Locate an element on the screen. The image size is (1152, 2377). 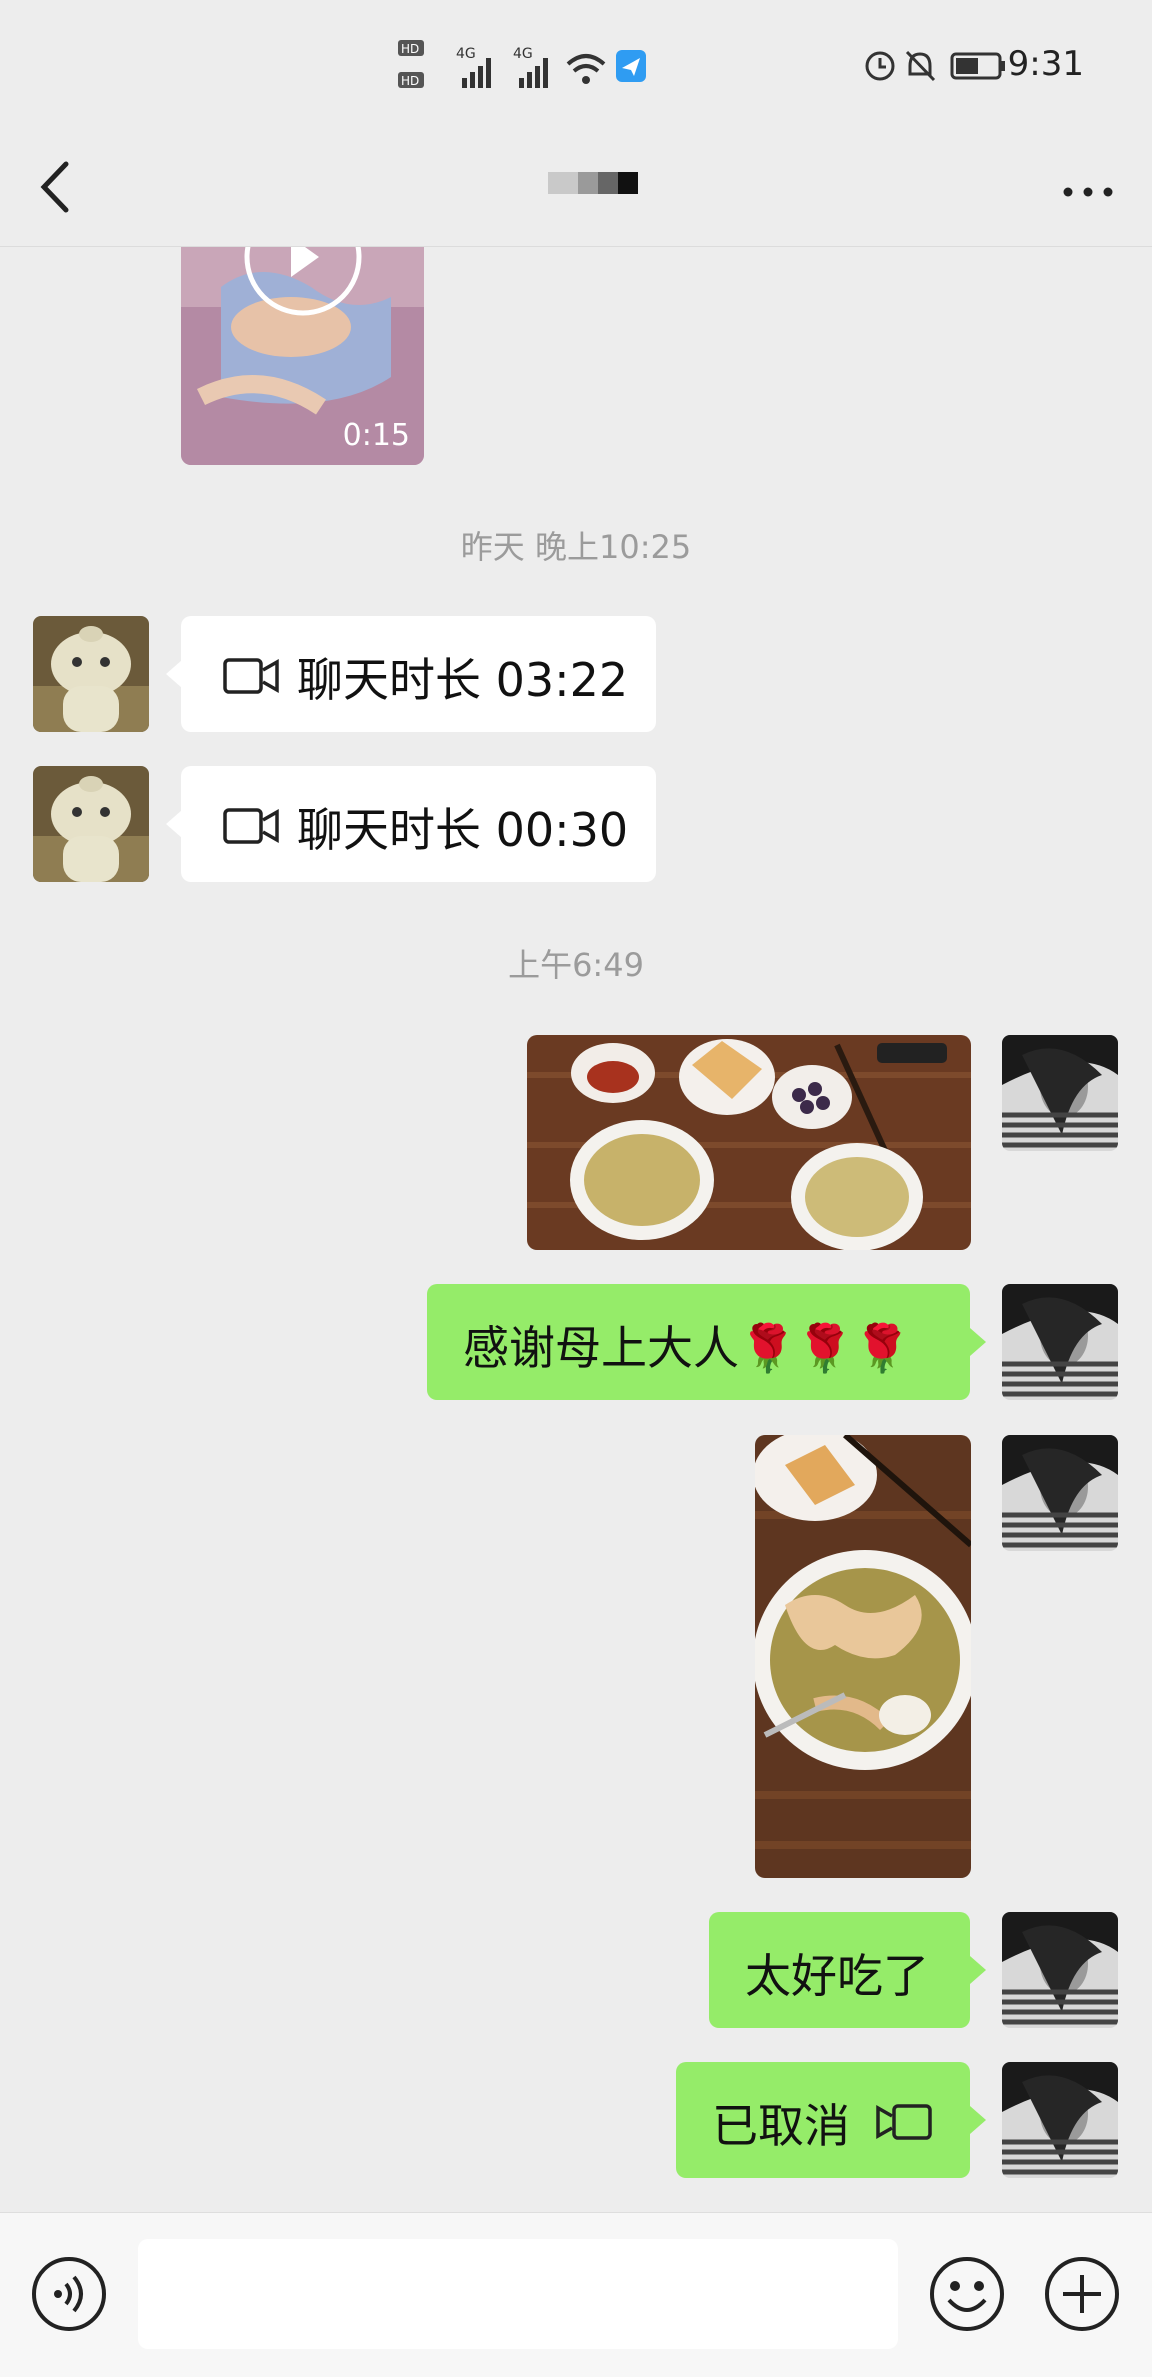
sent-text-bubble: 感谢母上大人🌹🌹🌹 is located at coordinates (698, 1342).